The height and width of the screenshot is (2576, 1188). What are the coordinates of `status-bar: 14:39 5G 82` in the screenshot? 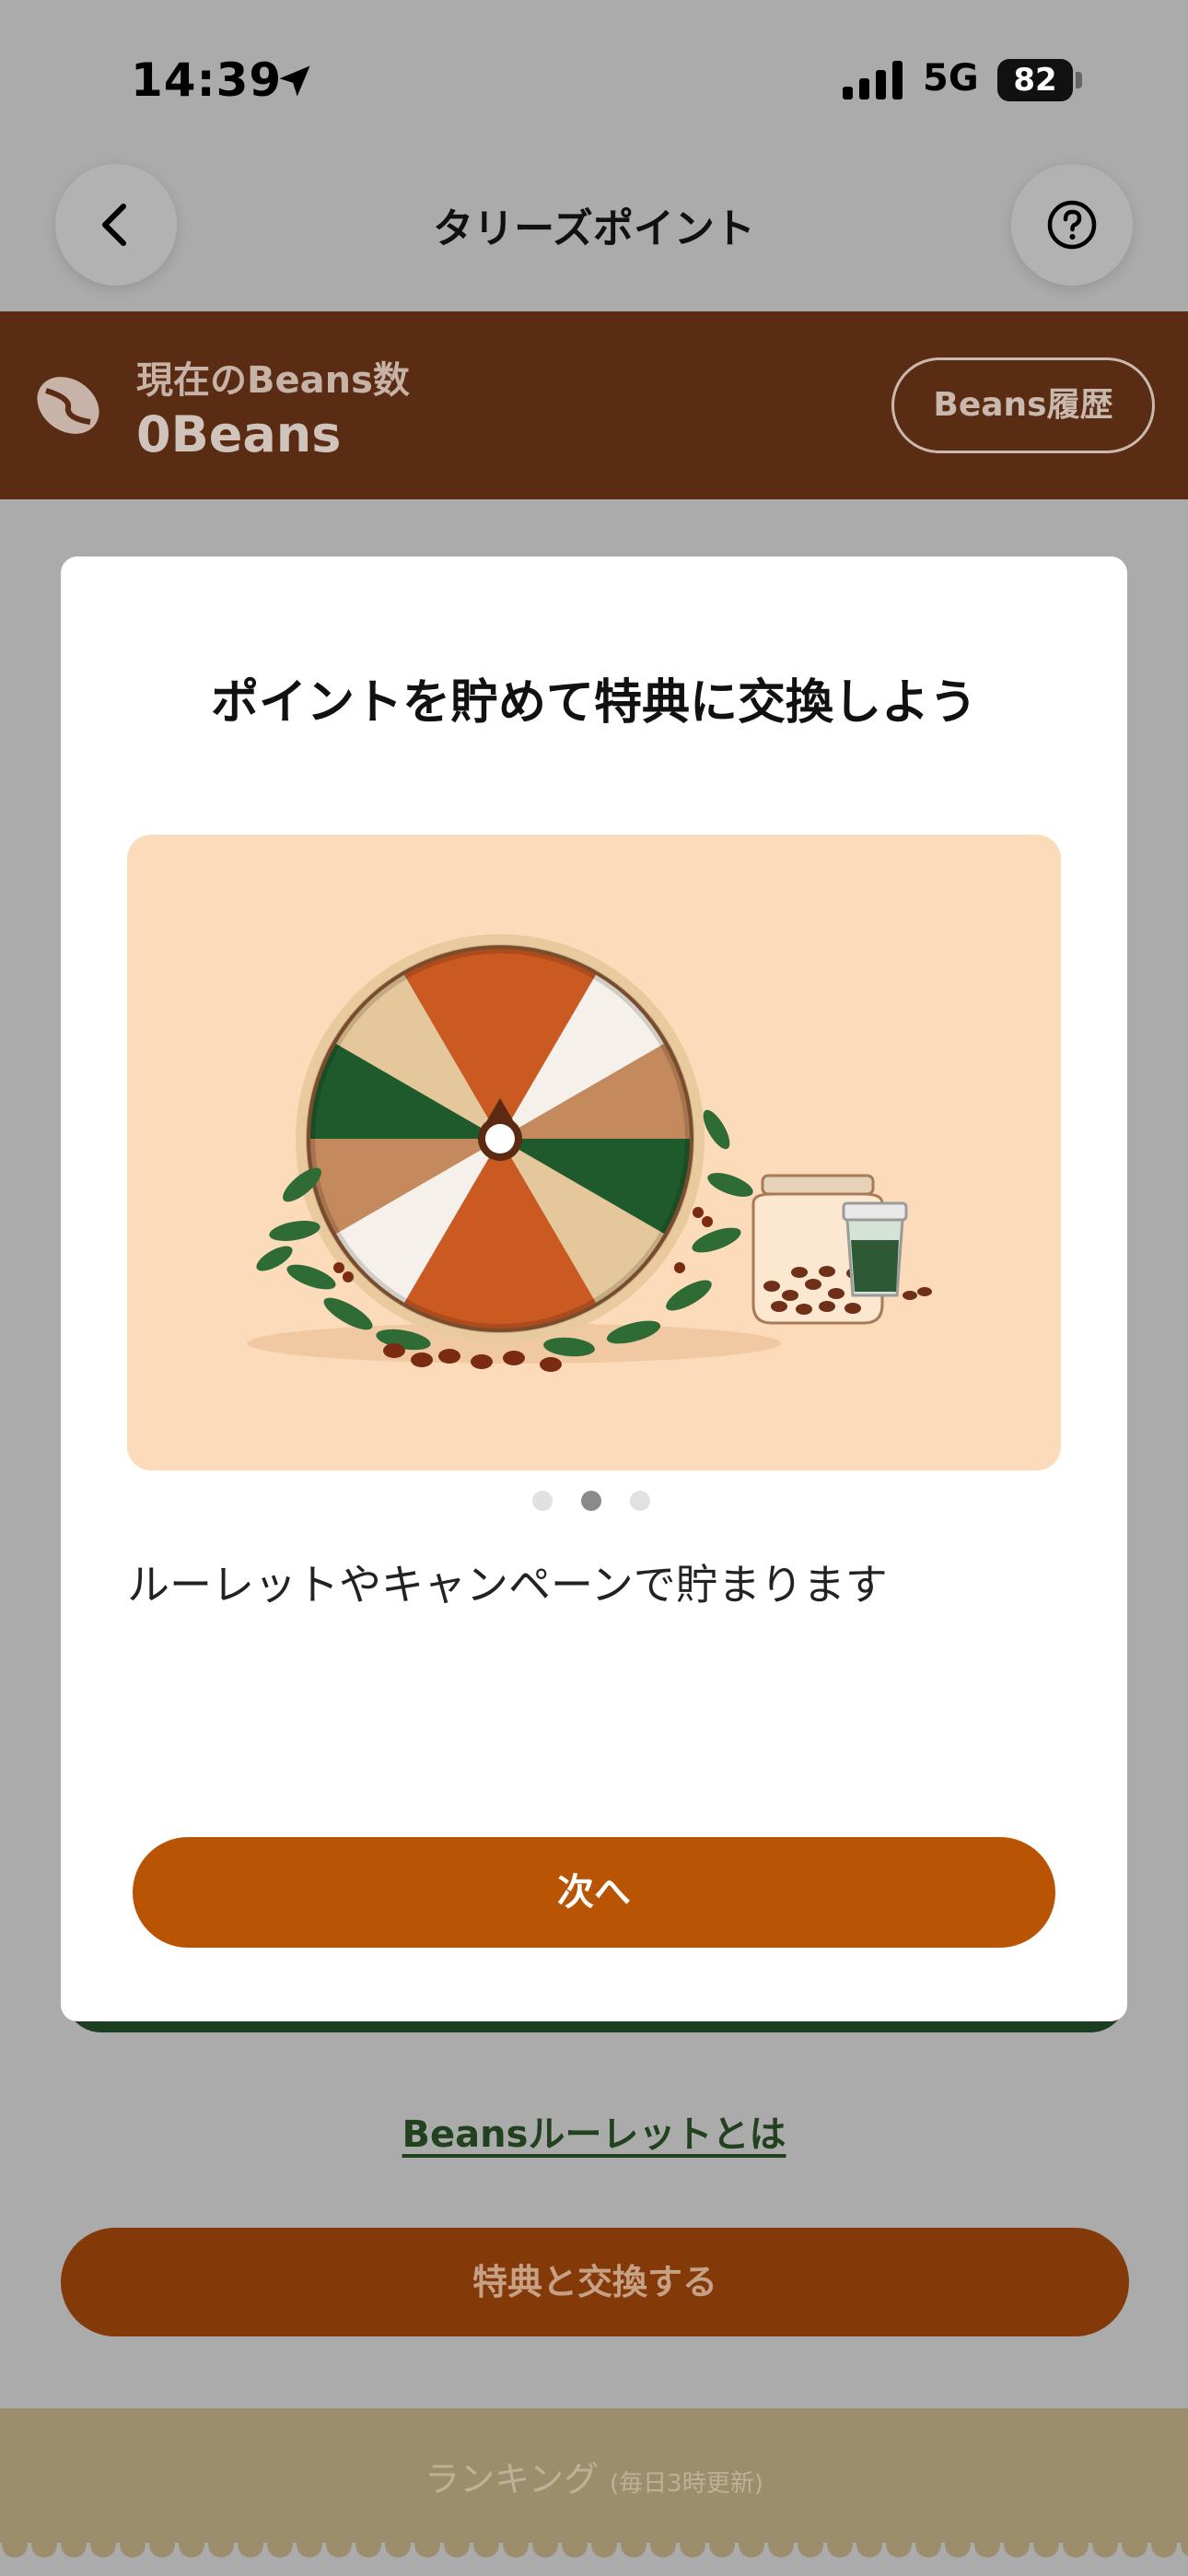 It's located at (594, 78).